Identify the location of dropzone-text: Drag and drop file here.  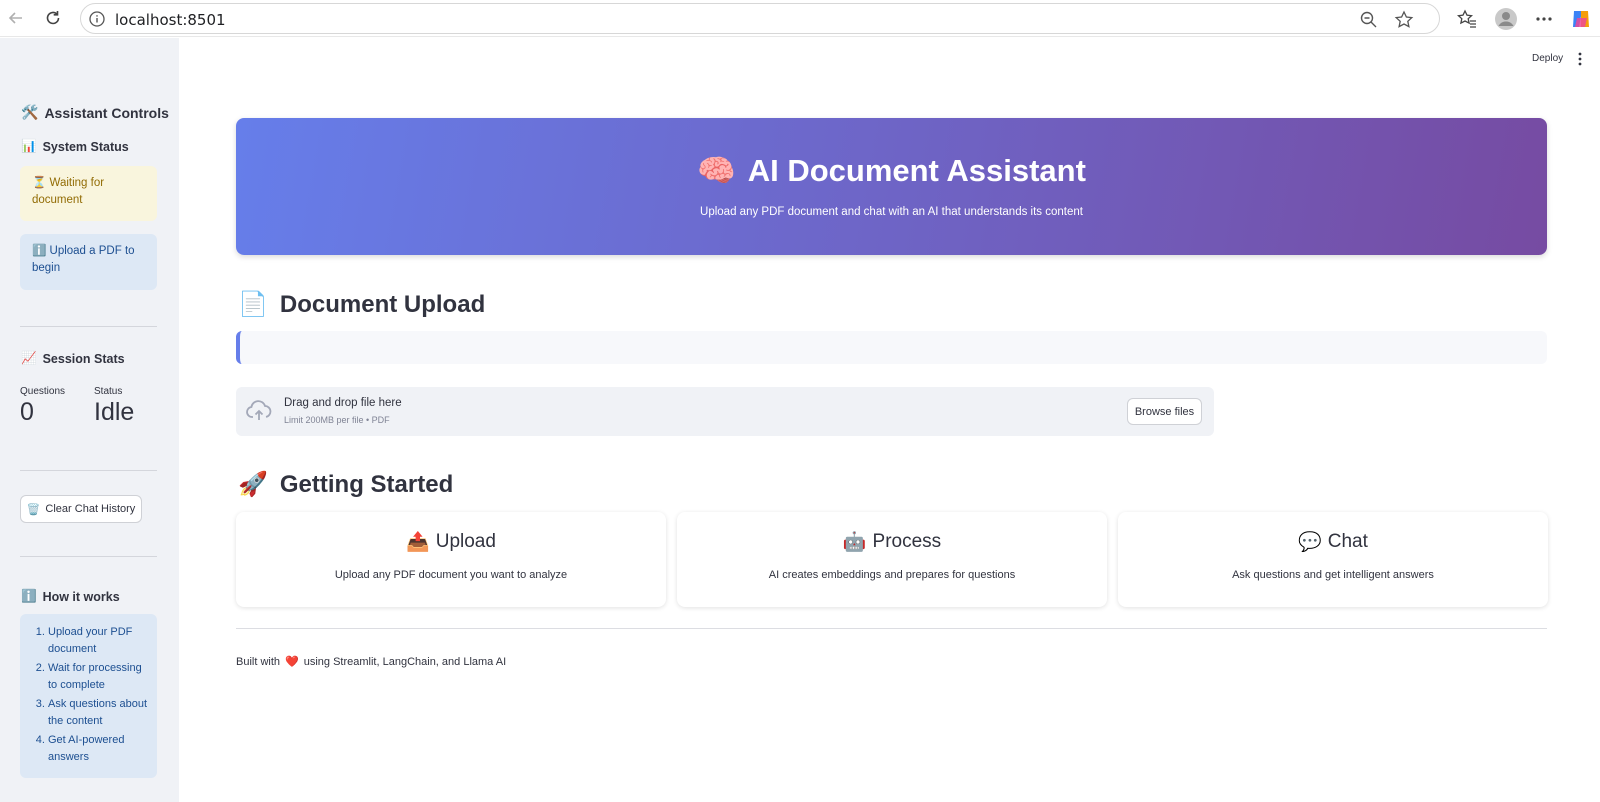
(343, 403).